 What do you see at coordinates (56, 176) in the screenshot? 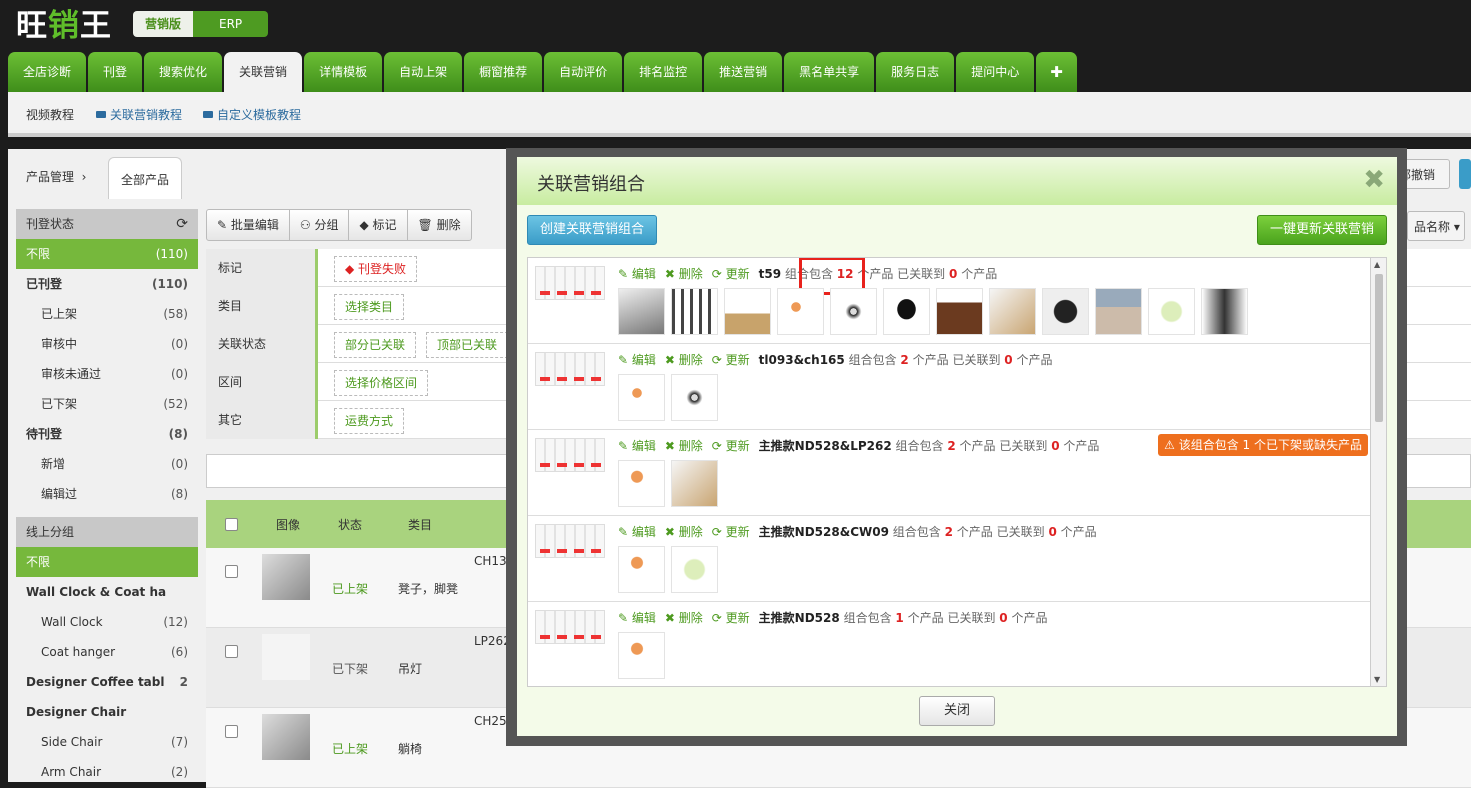
I see `breadcrumb-parent: 产品管理 ›` at bounding box center [56, 176].